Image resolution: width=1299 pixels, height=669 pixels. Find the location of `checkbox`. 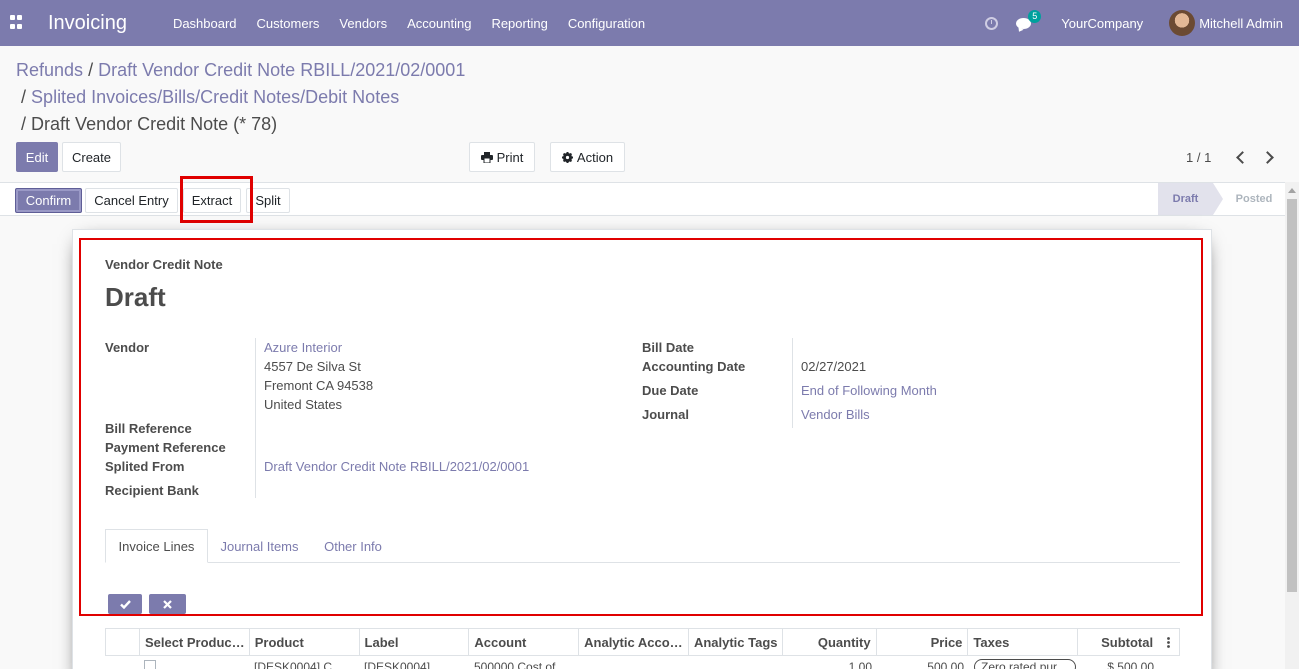

checkbox is located at coordinates (150, 664).